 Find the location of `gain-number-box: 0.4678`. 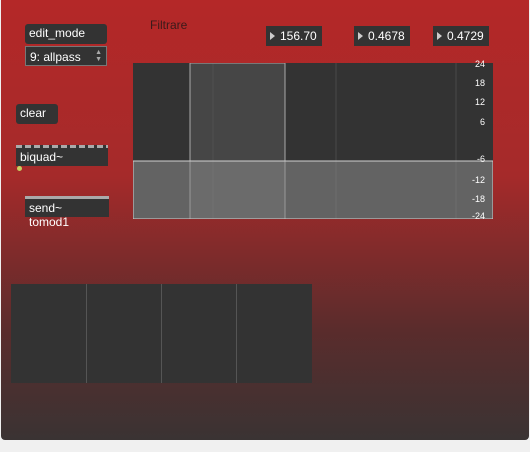

gain-number-box: 0.4678 is located at coordinates (382, 36).